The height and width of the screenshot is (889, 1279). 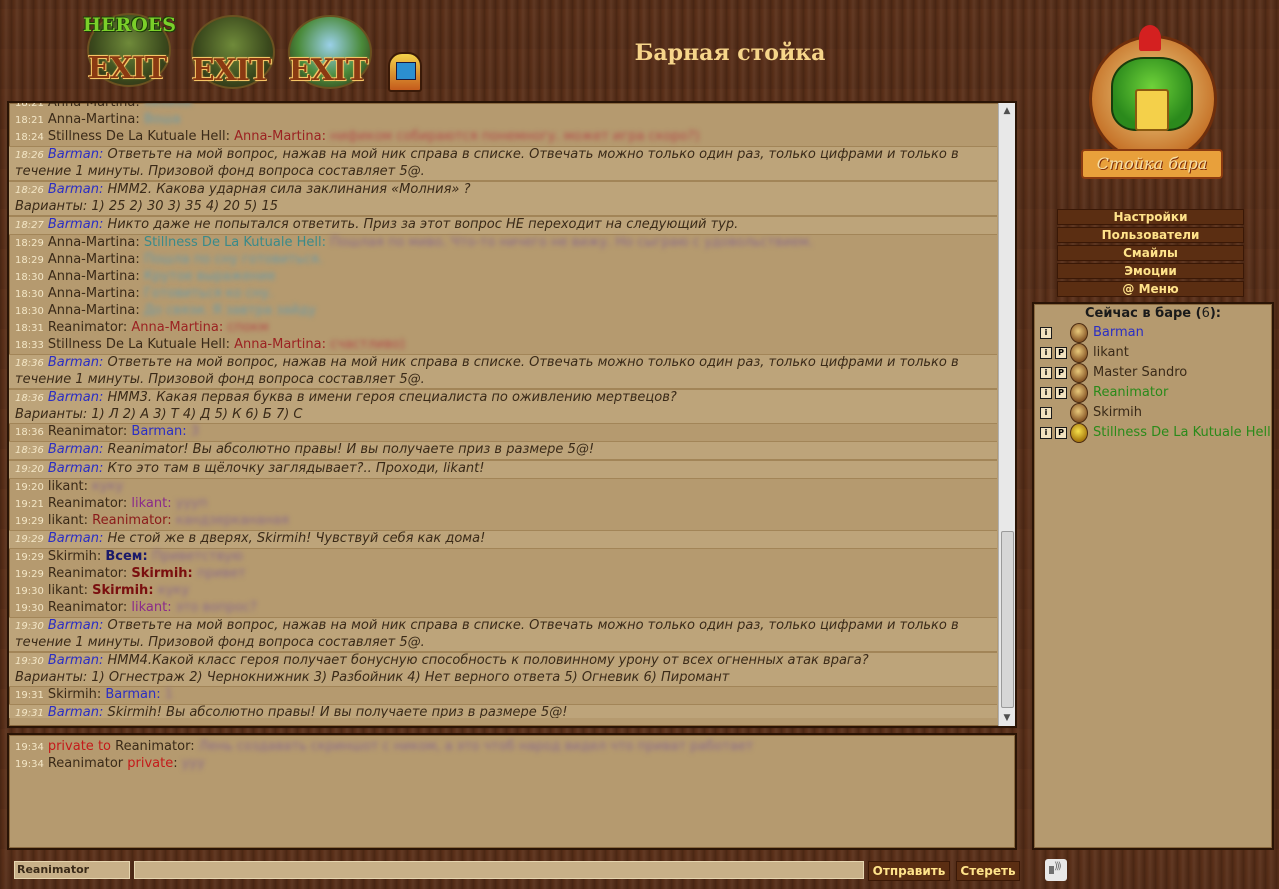 I want to click on exit-label: EXIT, so click(x=127, y=68).